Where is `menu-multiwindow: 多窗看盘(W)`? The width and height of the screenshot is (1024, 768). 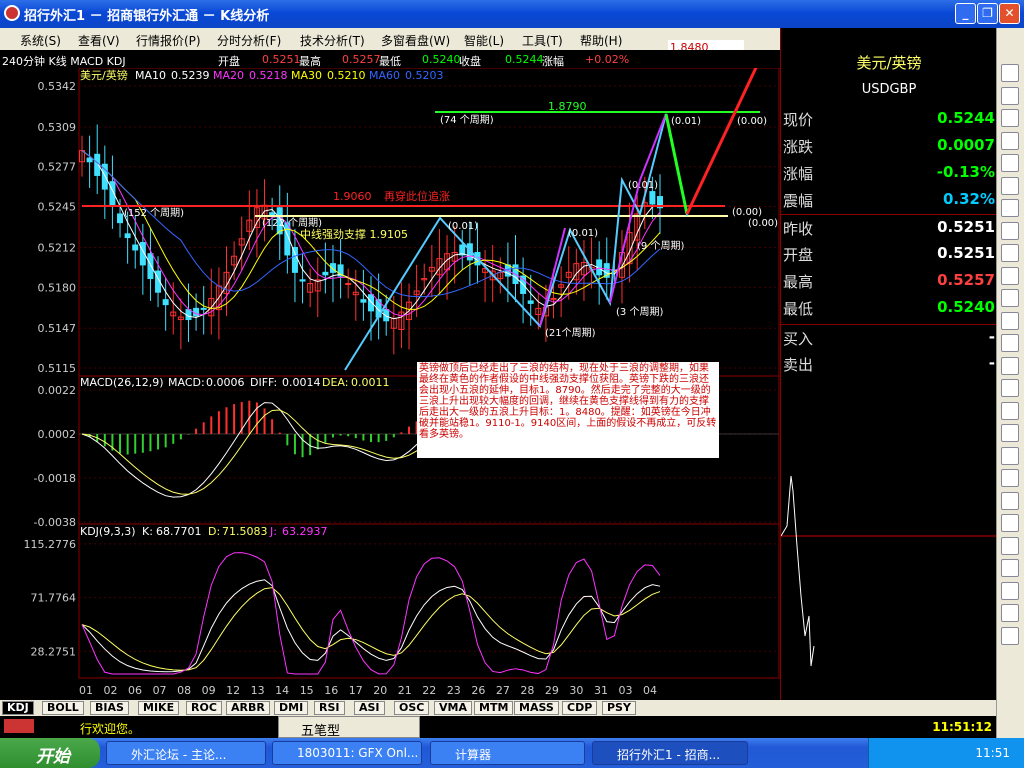 menu-multiwindow: 多窗看盘(W) is located at coordinates (415, 40).